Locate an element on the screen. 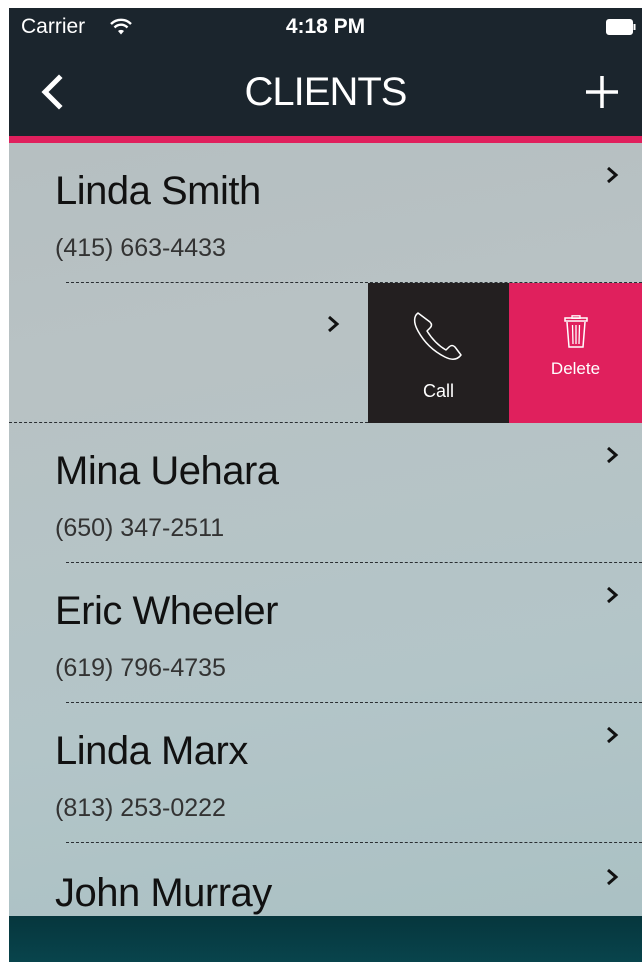 This screenshot has height=962, width=642. page-title: CLIENTS is located at coordinates (326, 92).